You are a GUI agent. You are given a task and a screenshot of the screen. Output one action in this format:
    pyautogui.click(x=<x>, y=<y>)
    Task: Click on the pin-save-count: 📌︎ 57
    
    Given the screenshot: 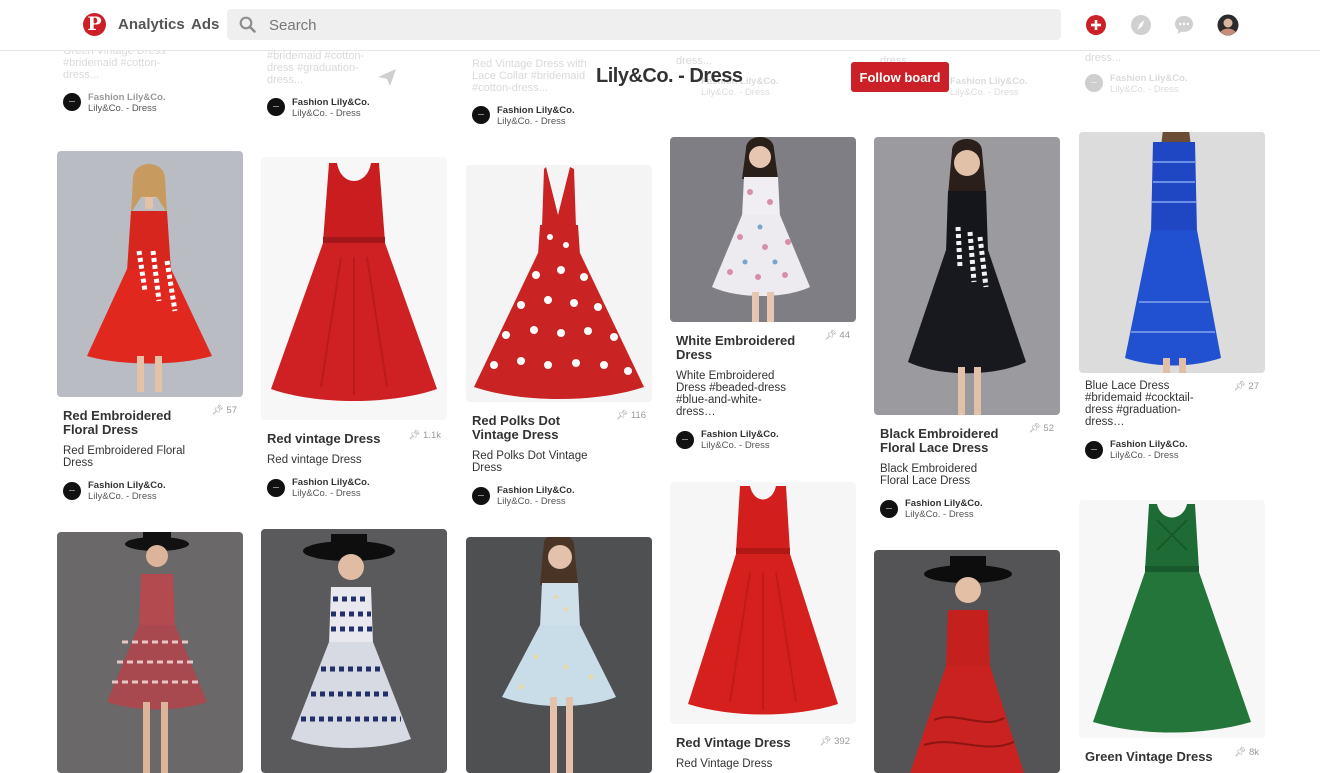 What is the action you would take?
    pyautogui.click(x=224, y=410)
    